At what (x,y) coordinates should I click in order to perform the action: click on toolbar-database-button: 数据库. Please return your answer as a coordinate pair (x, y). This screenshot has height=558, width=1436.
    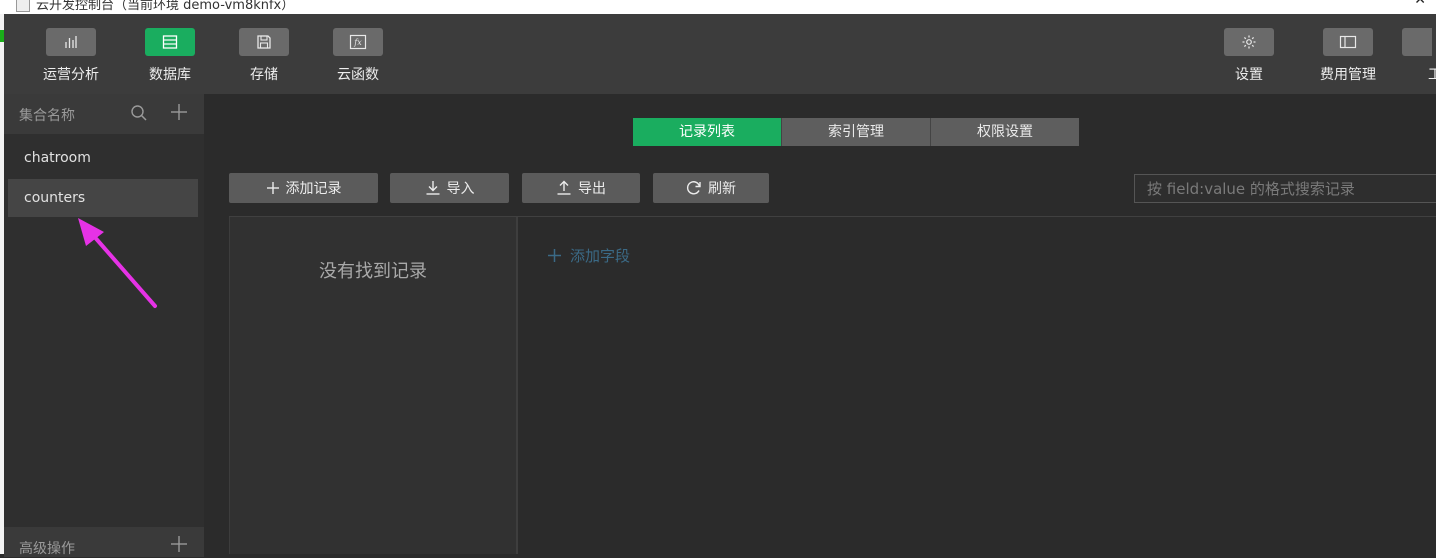
    Looking at the image, I should click on (170, 56).